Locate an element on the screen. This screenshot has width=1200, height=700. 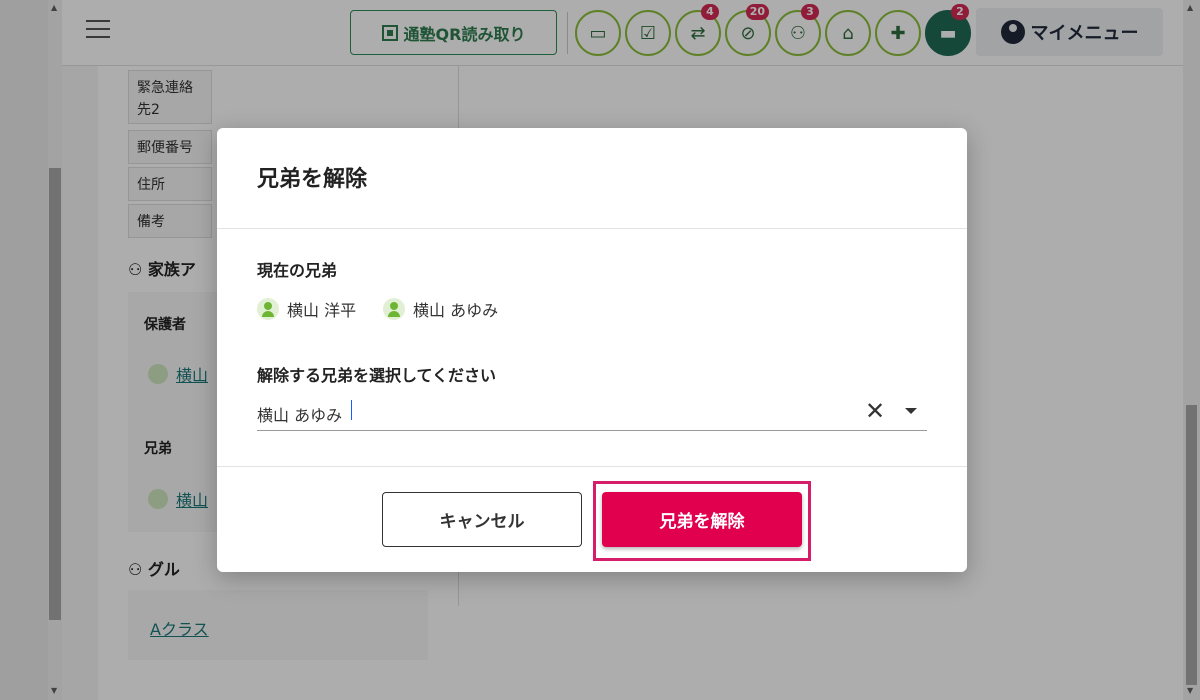
dialog-divider-bottom is located at coordinates (592, 466).